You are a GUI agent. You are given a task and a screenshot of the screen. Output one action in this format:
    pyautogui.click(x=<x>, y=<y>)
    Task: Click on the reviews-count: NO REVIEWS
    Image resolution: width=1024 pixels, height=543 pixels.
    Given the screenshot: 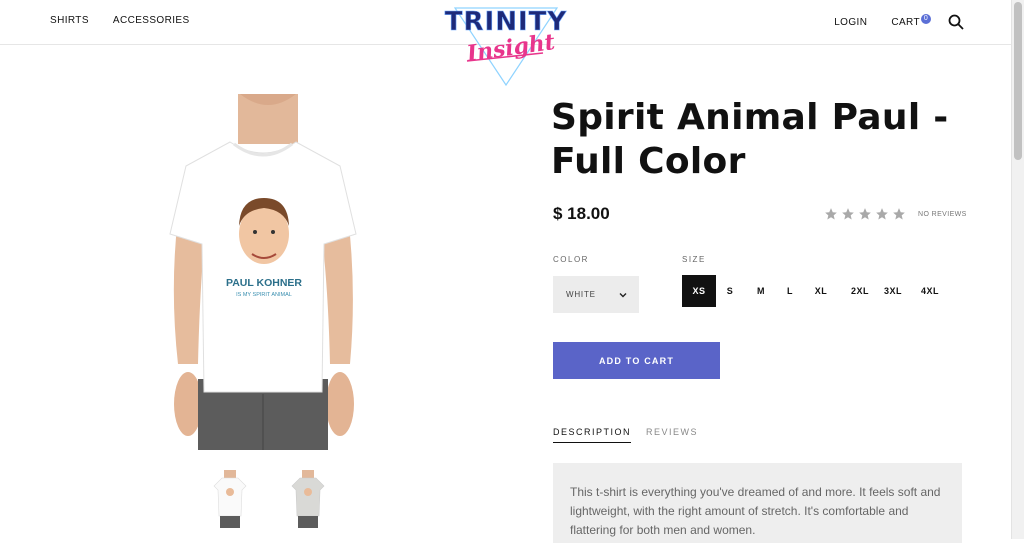 What is the action you would take?
    pyautogui.click(x=942, y=214)
    